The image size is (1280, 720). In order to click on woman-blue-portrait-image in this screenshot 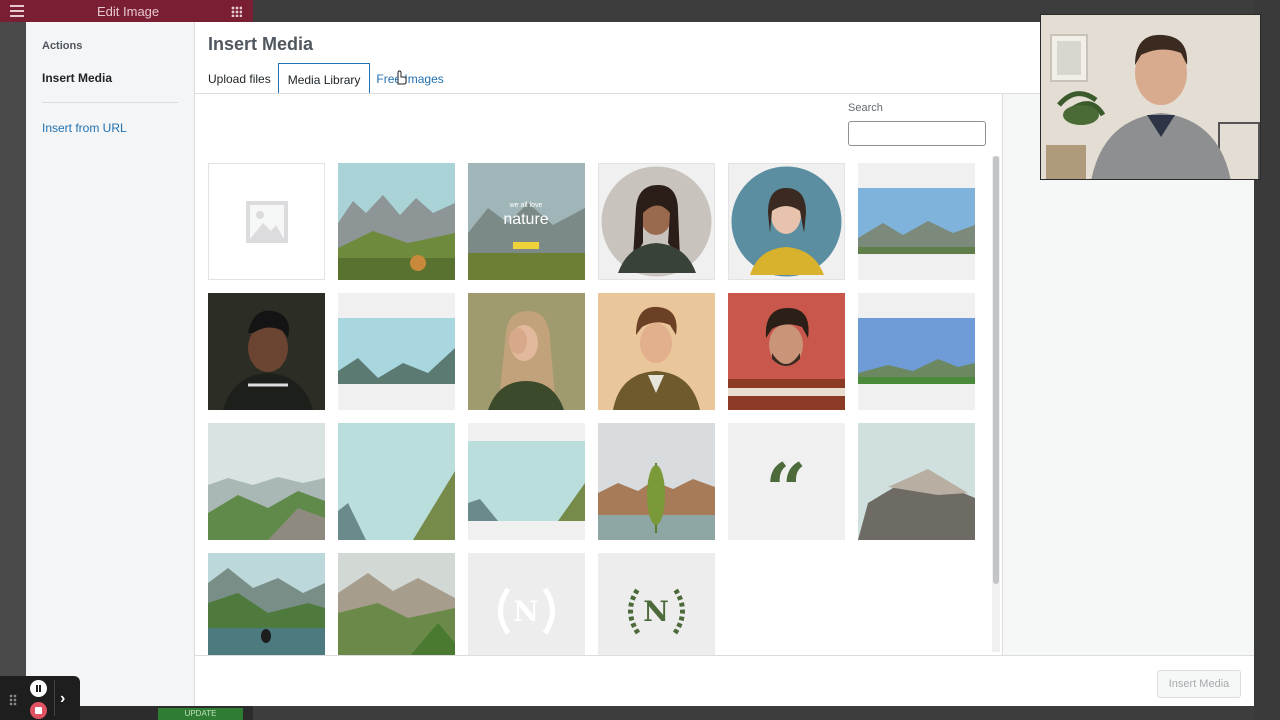, I will do `click(786, 221)`.